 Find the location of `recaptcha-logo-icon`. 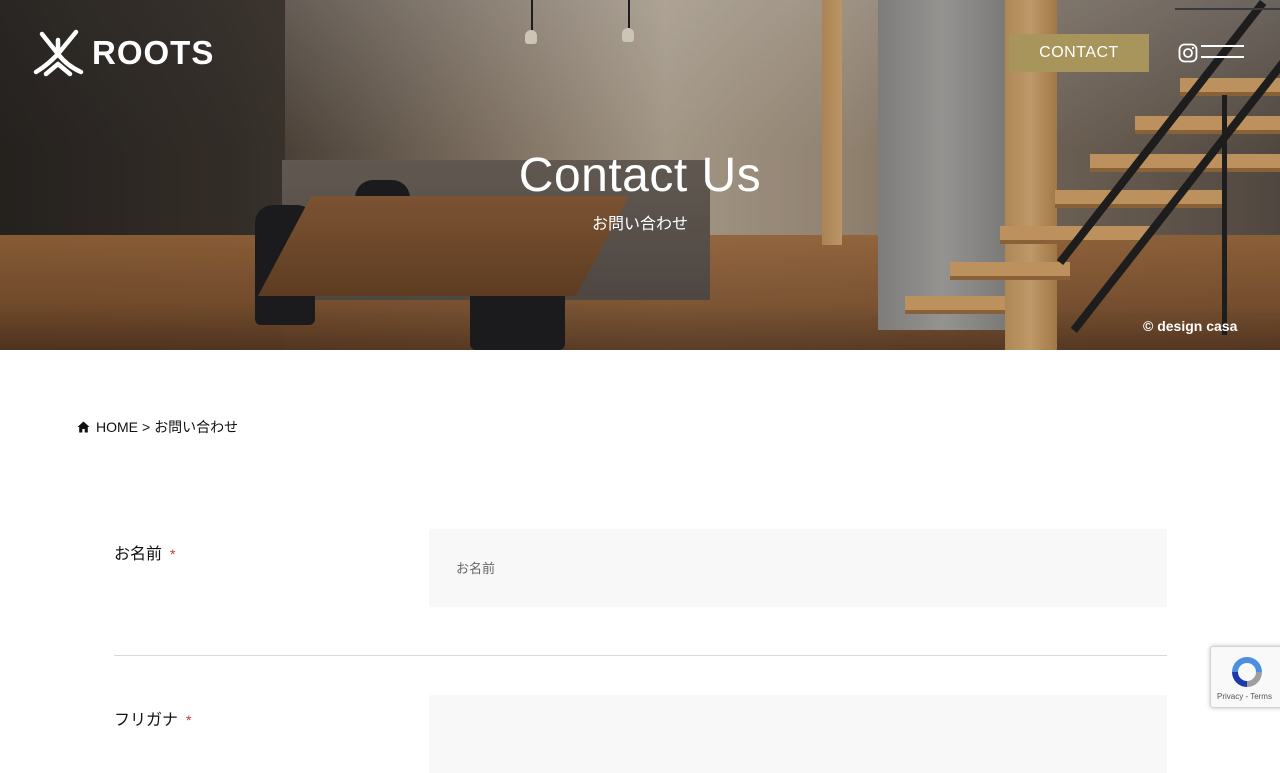

recaptcha-logo-icon is located at coordinates (1247, 672).